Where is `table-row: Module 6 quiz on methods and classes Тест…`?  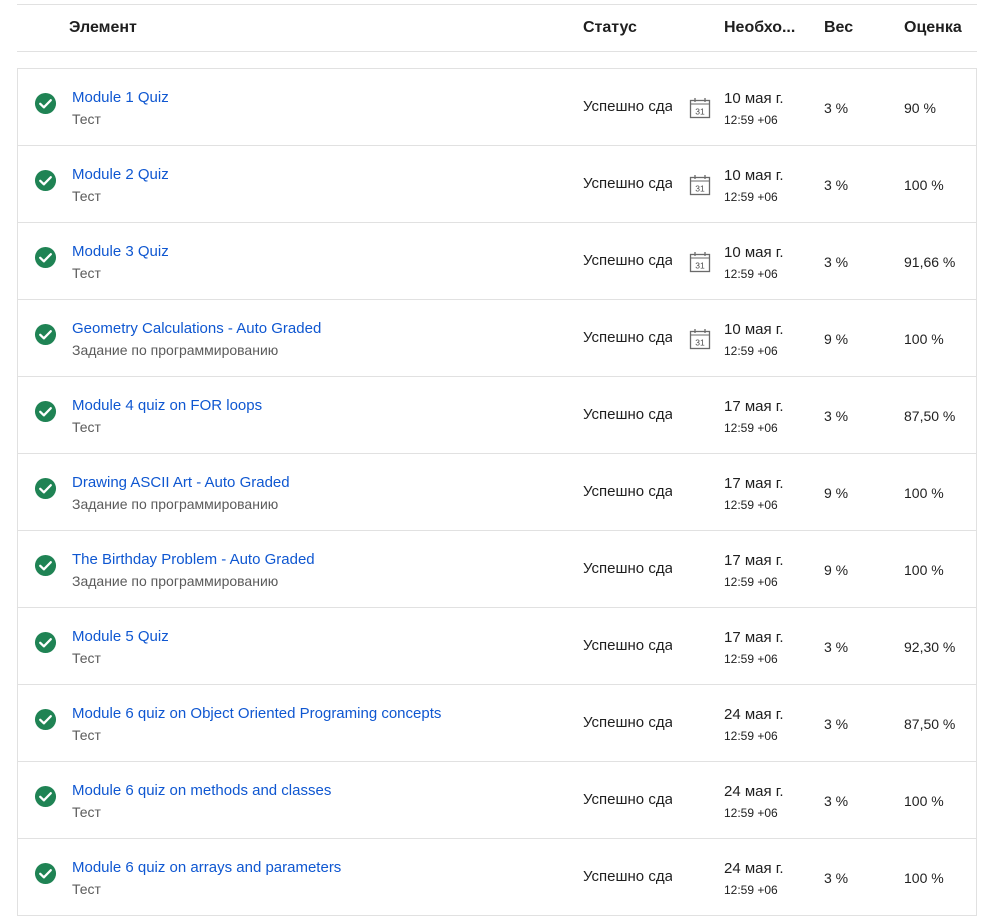 table-row: Module 6 quiz on methods and classes Тест… is located at coordinates (497, 800).